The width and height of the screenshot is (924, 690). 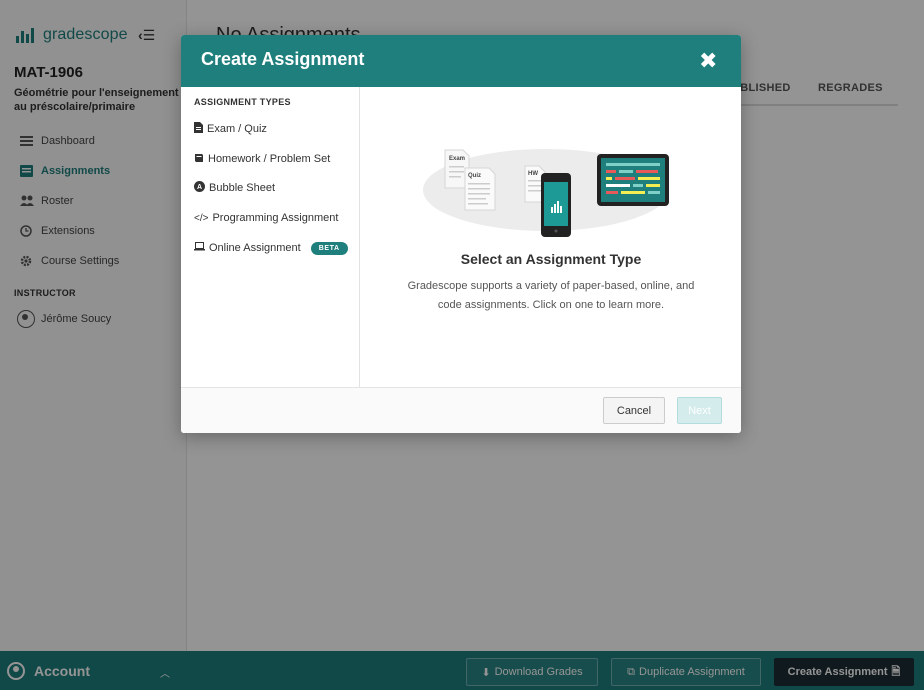 I want to click on exam-doc-label: Exam, so click(x=457, y=159).